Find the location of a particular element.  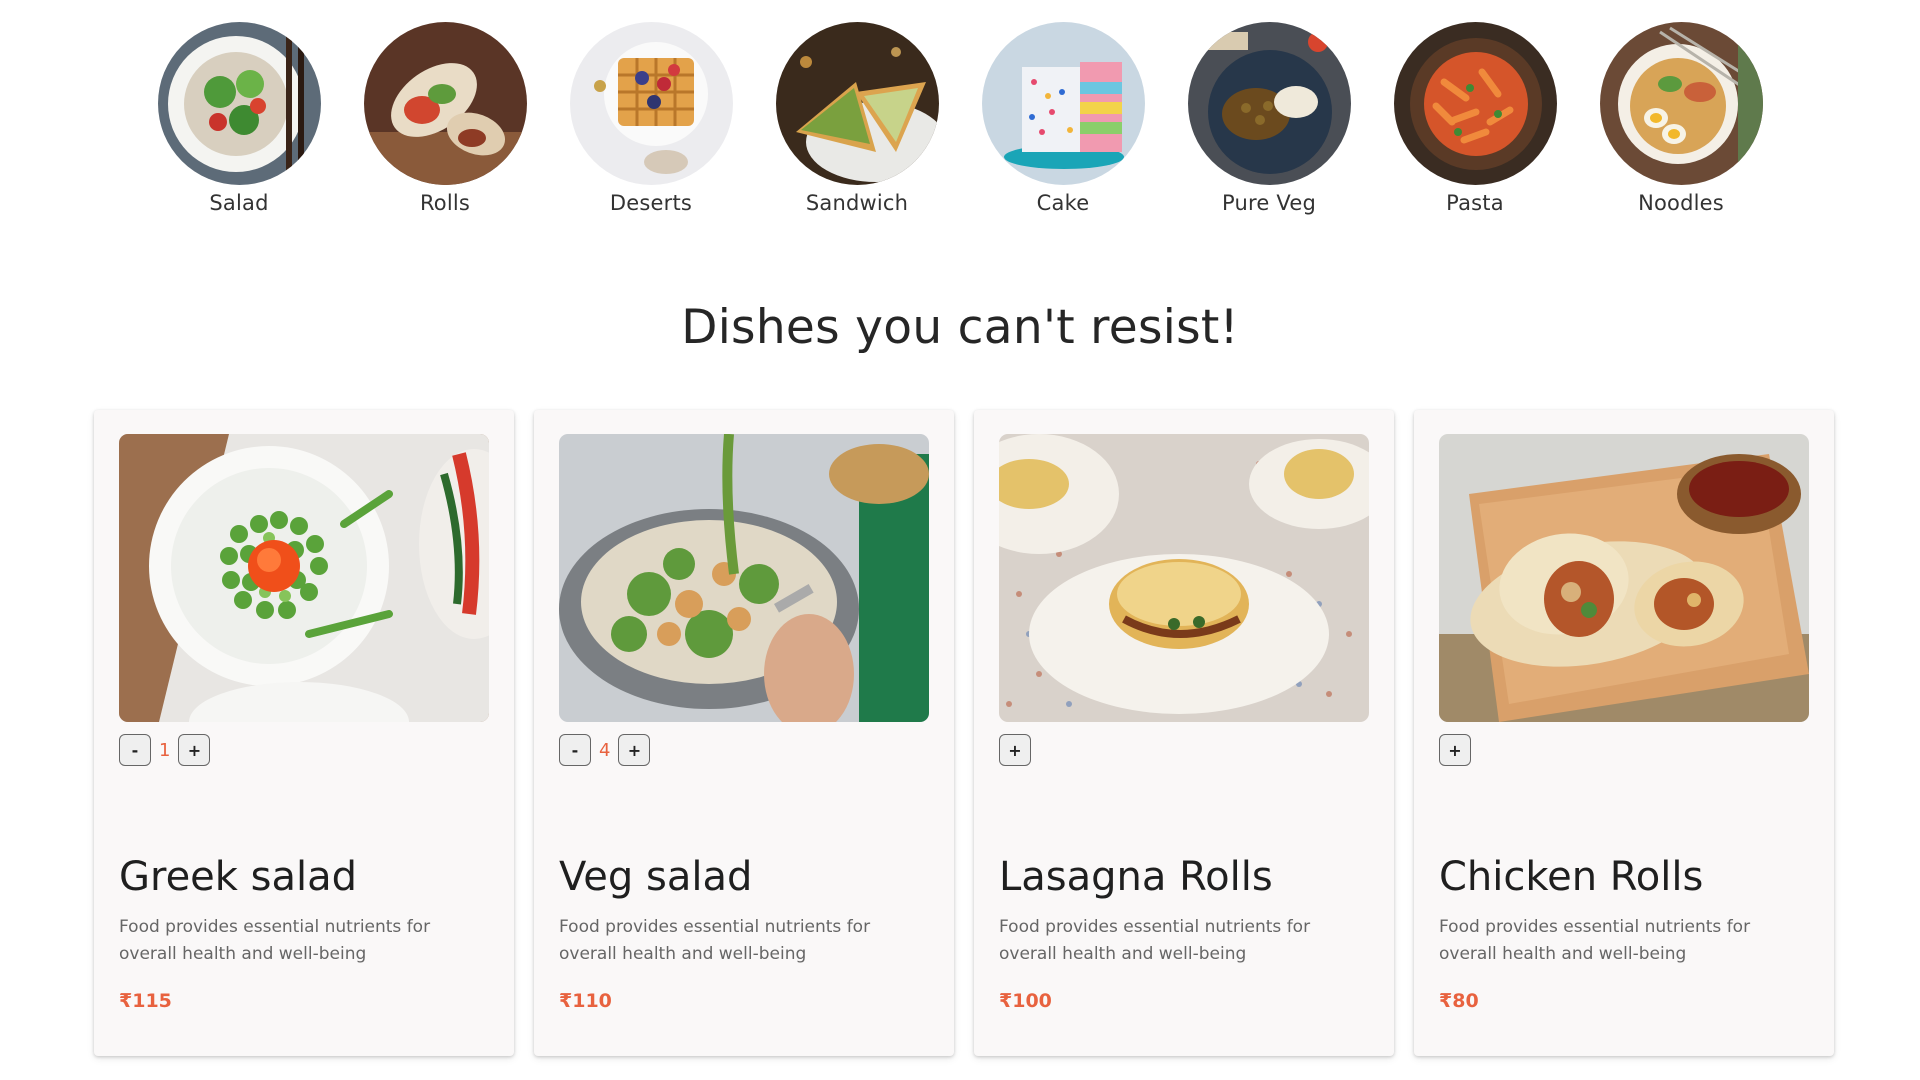

category-label: Pure Veg is located at coordinates (1269, 203).